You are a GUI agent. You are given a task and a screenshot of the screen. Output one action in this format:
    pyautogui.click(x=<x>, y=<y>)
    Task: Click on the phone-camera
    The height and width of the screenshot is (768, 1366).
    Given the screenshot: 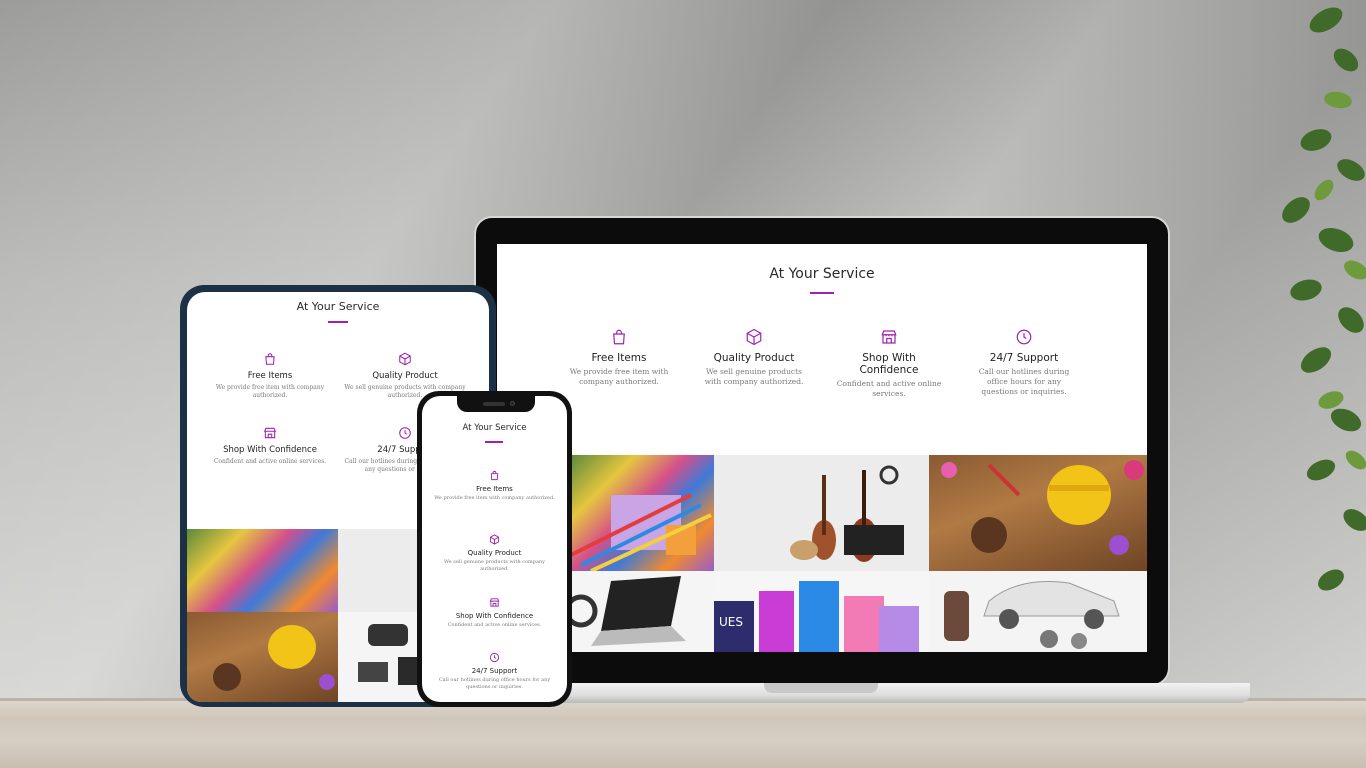 What is the action you would take?
    pyautogui.click(x=512, y=403)
    